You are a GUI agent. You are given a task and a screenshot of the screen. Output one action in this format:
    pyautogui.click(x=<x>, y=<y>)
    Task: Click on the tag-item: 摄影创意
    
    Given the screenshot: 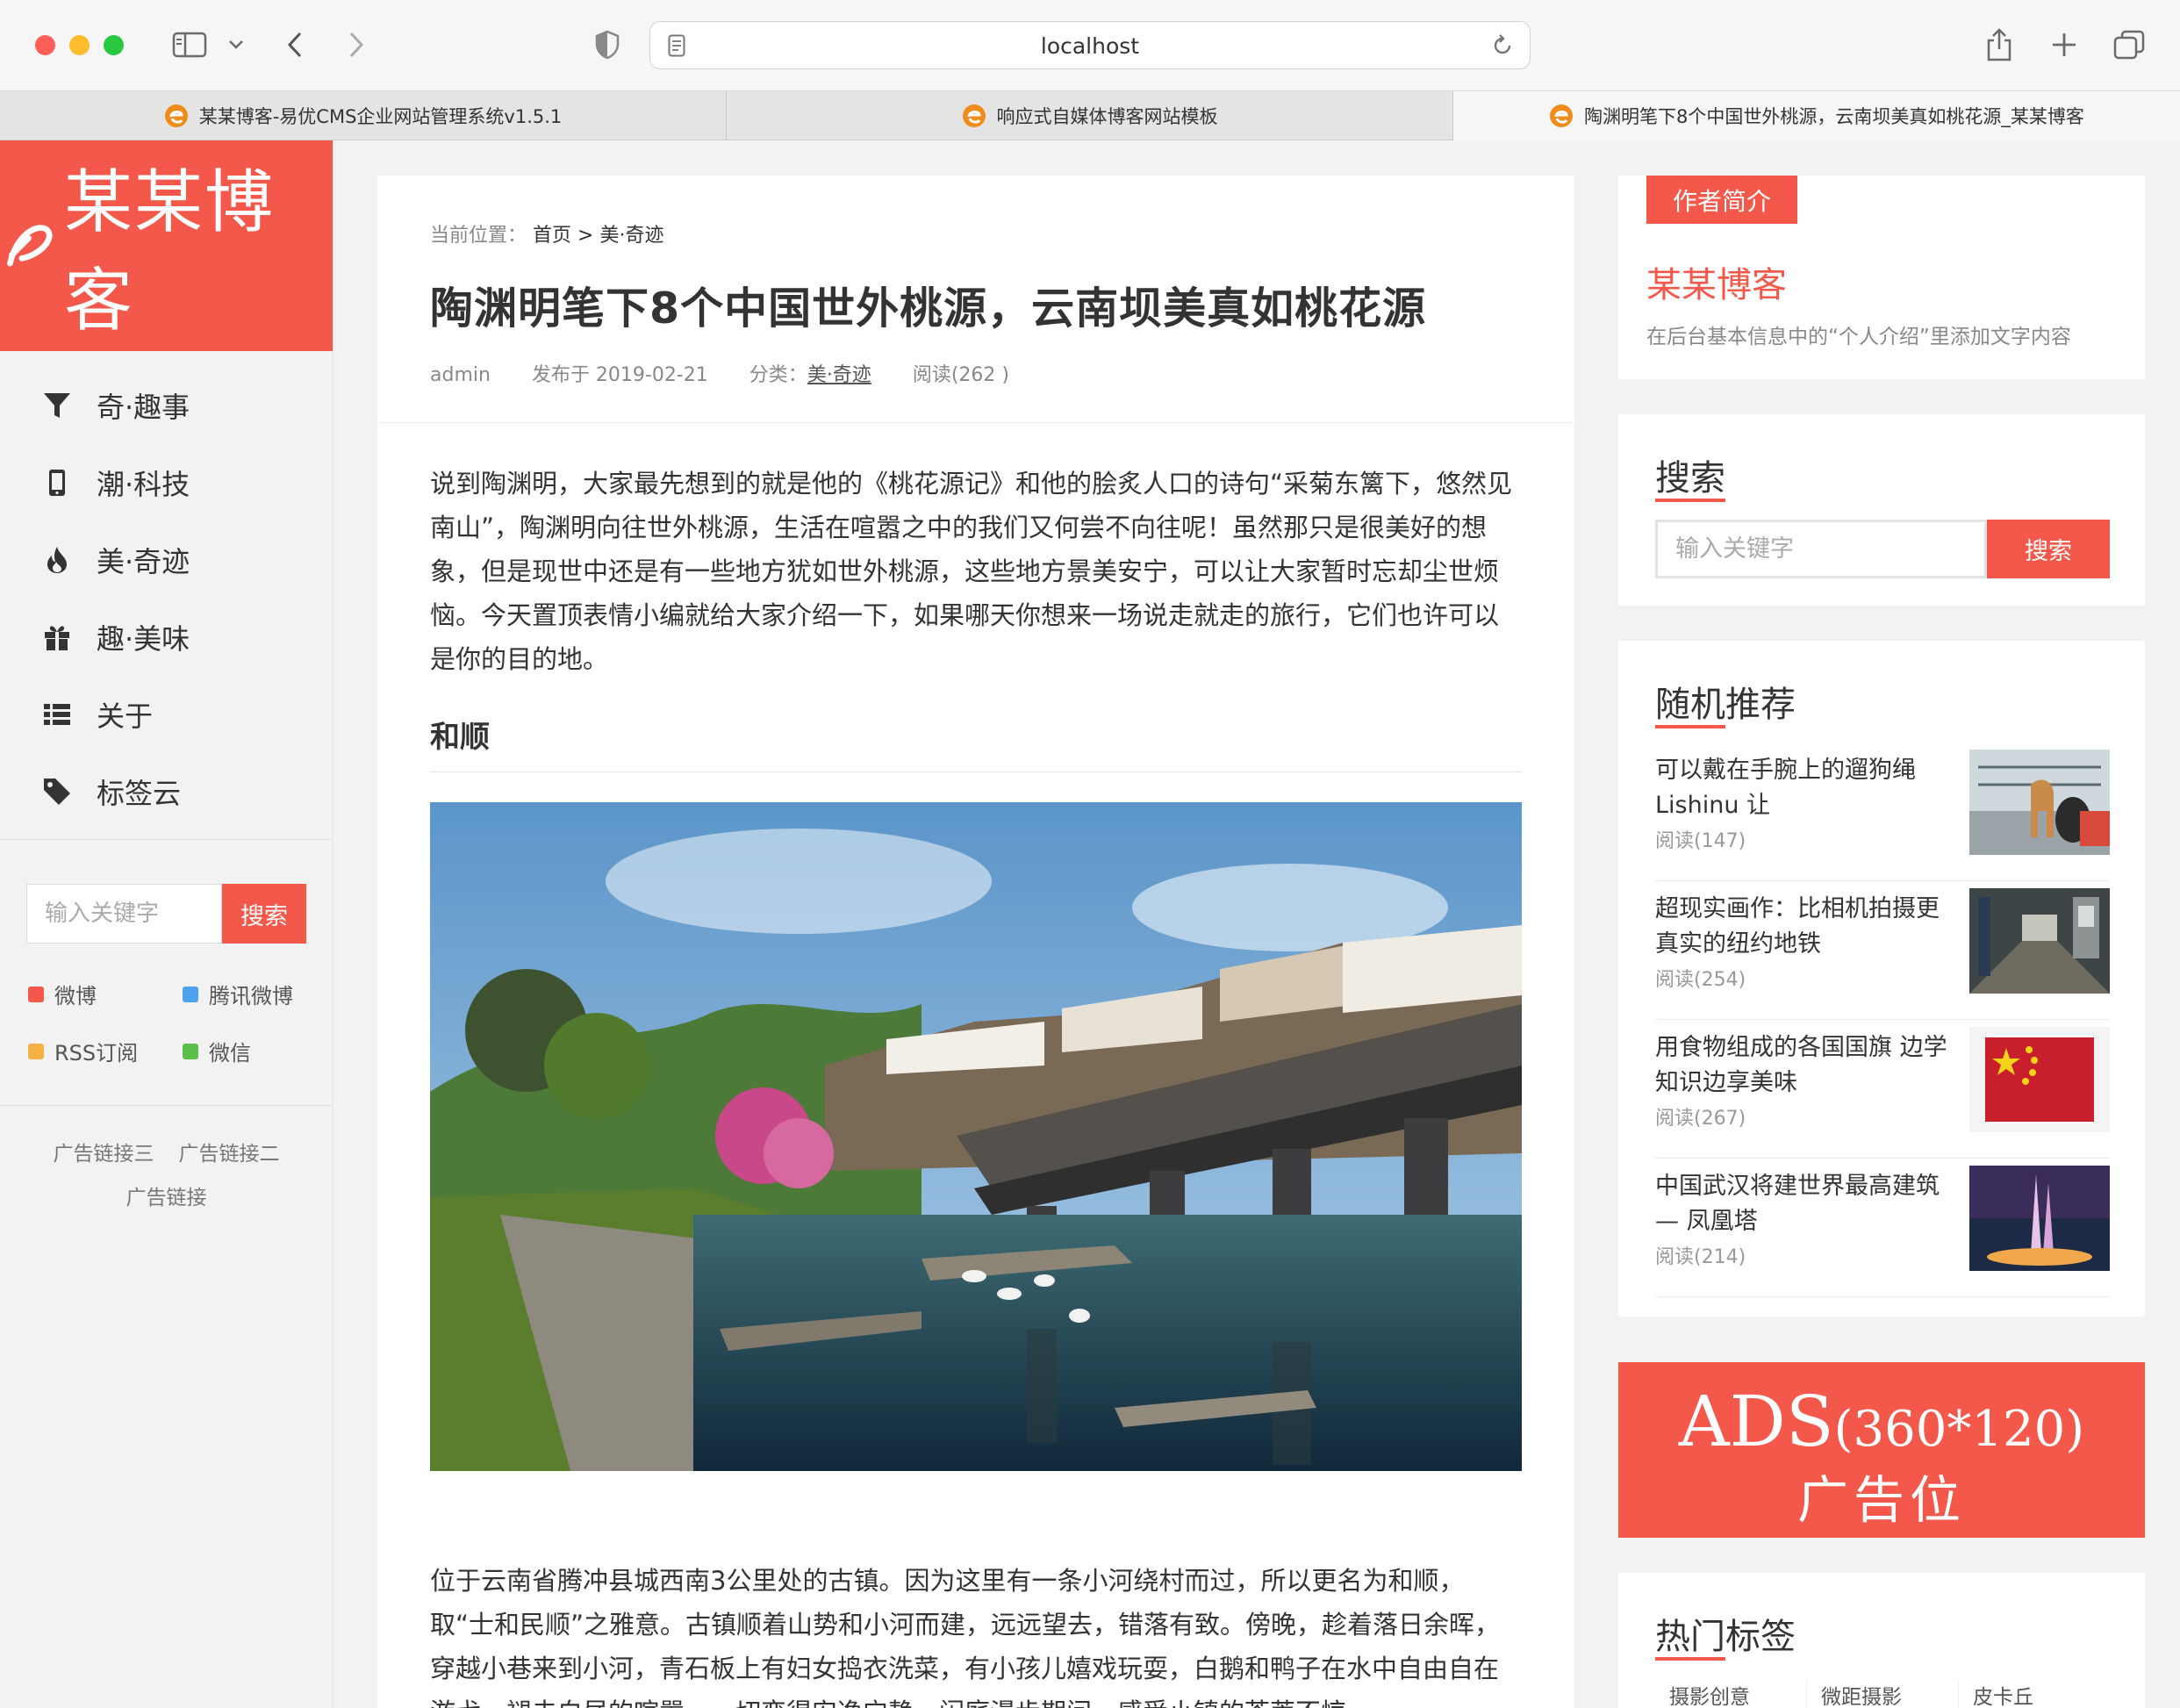 What is the action you would take?
    pyautogui.click(x=1730, y=1694)
    